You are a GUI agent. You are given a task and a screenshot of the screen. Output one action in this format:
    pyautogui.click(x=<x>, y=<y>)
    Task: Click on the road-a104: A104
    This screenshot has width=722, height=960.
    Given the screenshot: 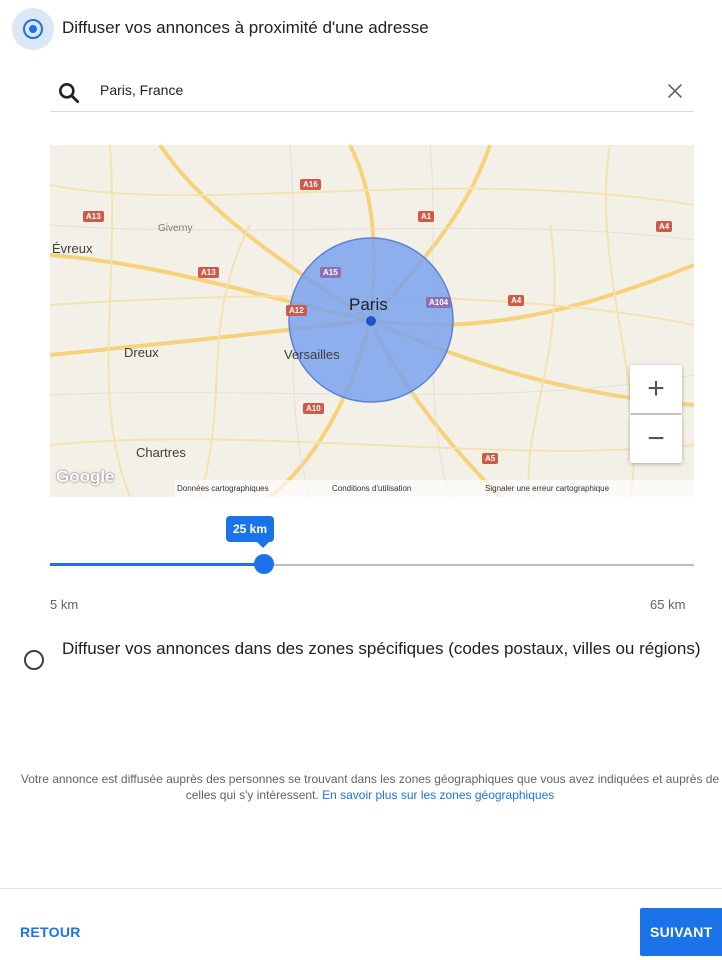 What is the action you would take?
    pyautogui.click(x=439, y=302)
    